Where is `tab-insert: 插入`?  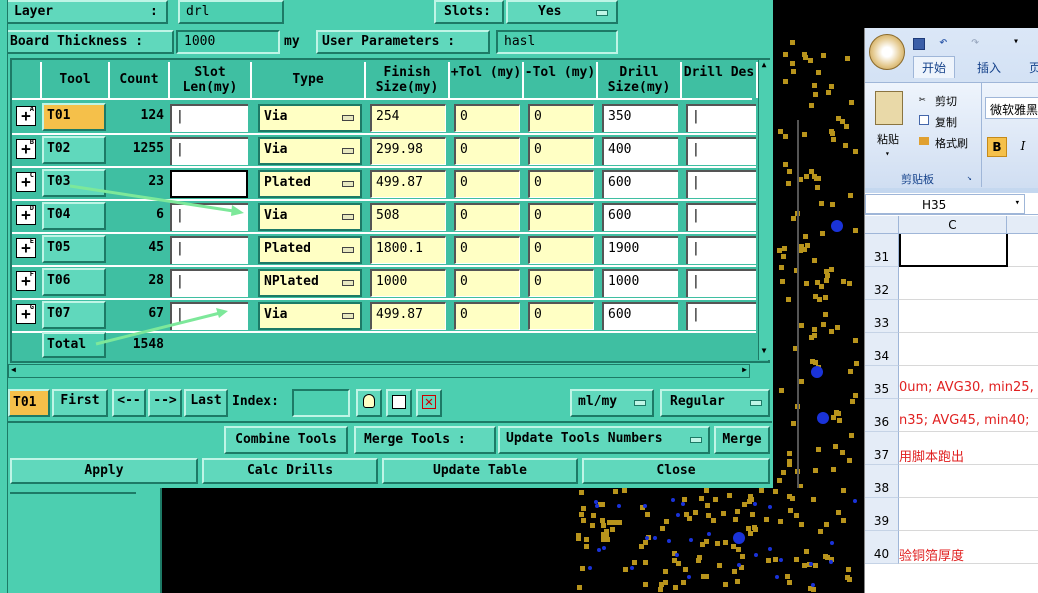 tab-insert: 插入 is located at coordinates (989, 67).